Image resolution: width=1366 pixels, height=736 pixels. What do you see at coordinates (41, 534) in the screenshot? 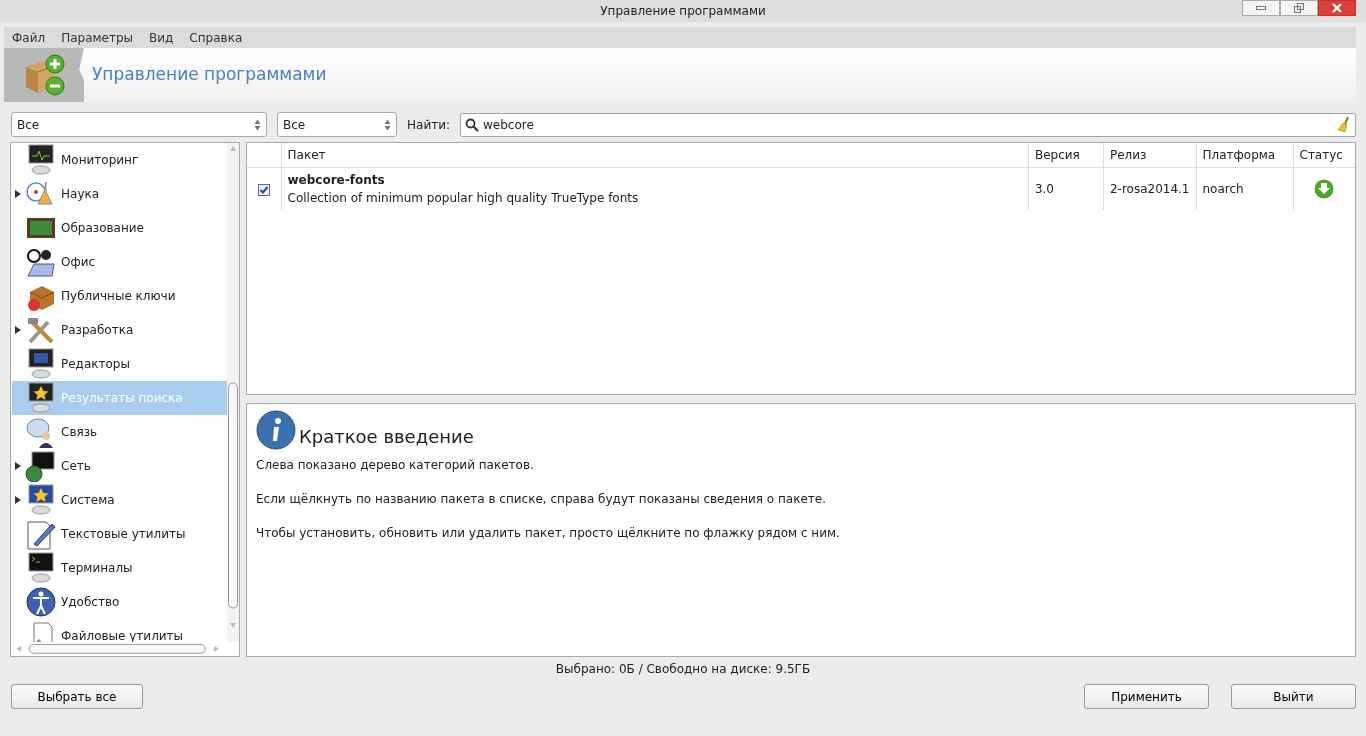
I see `pen-document-icon` at bounding box center [41, 534].